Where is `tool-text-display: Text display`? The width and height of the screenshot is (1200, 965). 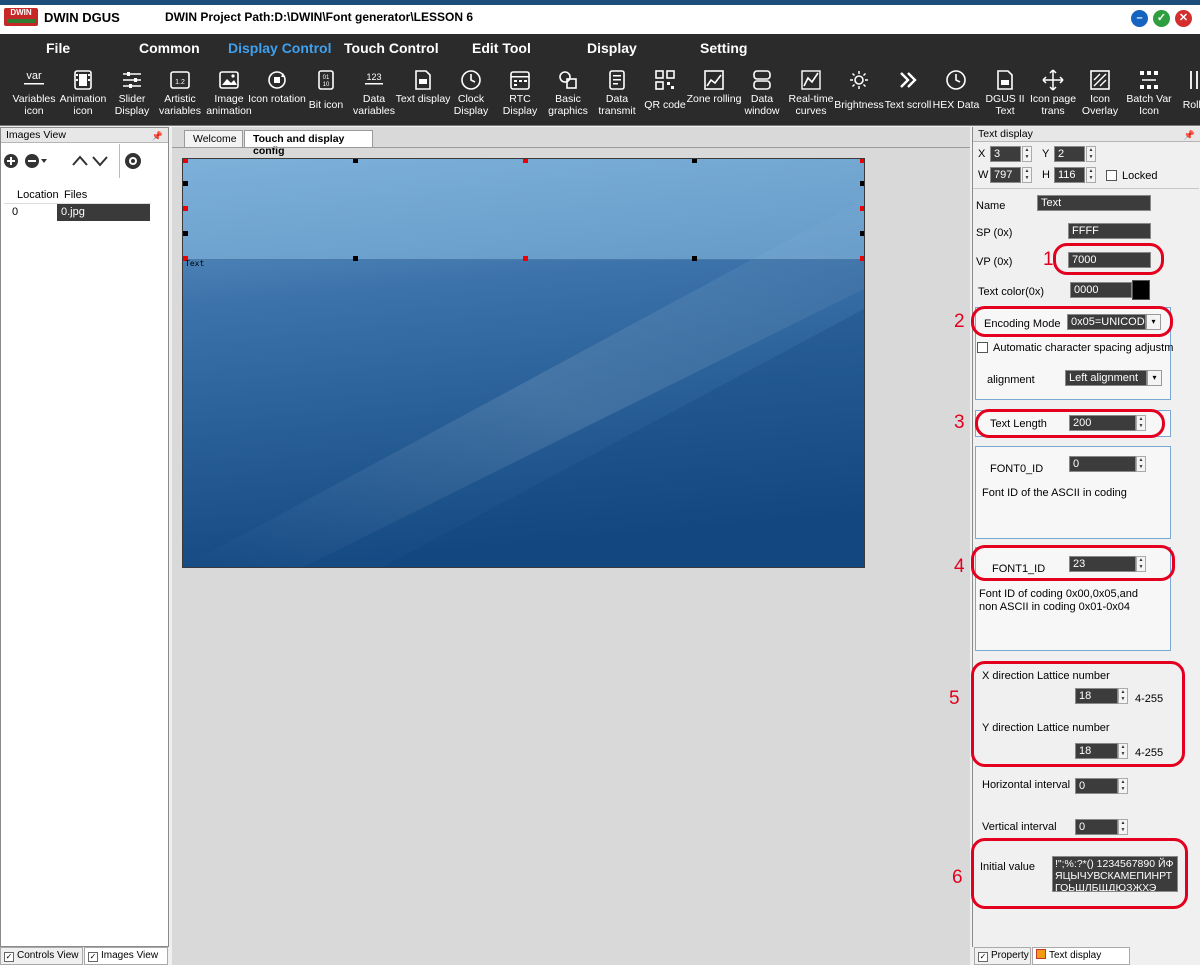 tool-text-display: Text display is located at coordinates (423, 94).